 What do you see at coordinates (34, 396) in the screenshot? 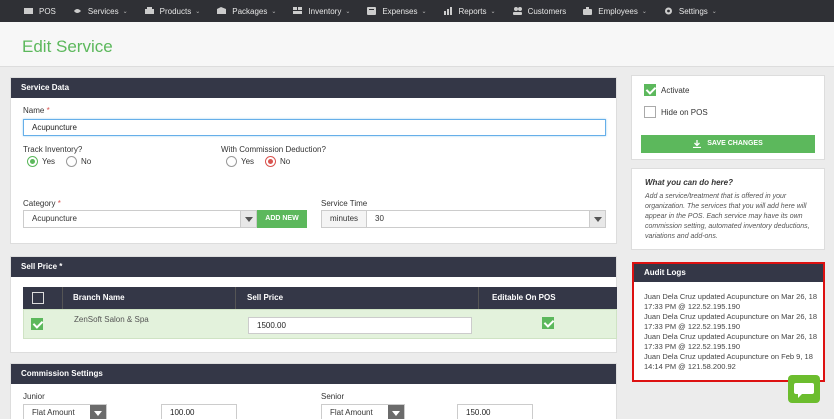
I see `junior-label: Junior` at bounding box center [34, 396].